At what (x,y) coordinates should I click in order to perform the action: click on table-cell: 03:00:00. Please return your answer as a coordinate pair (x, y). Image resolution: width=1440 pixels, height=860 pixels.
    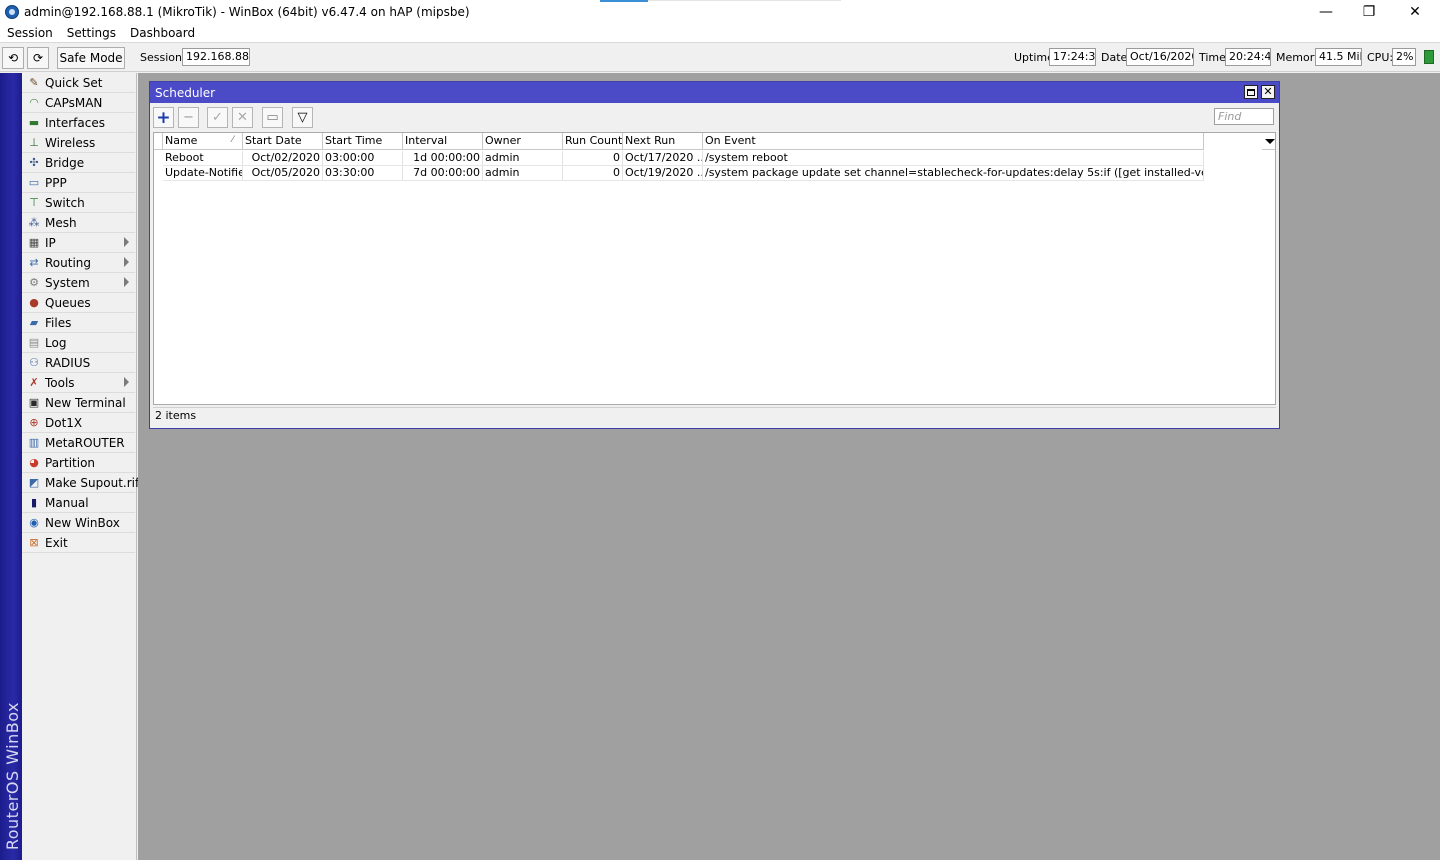
    Looking at the image, I should click on (363, 158).